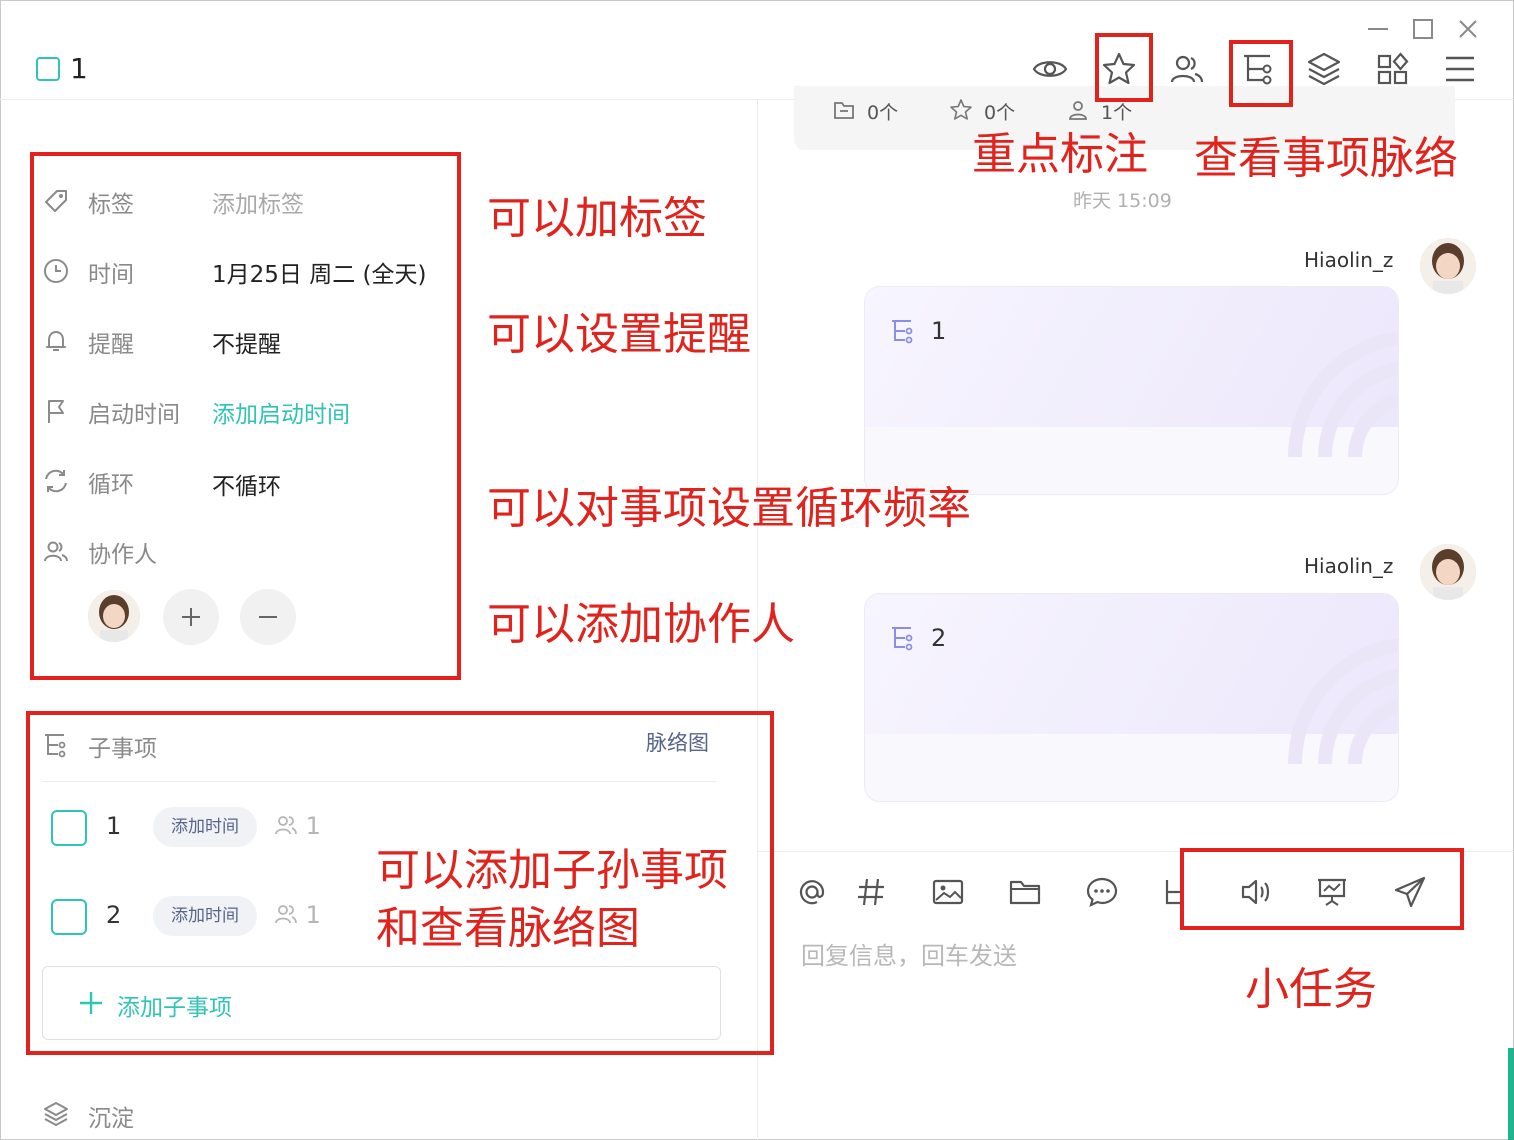 The image size is (1514, 1140). Describe the element at coordinates (1326, 158) in the screenshot. I see `annotation-context: 查看事项脉络` at that location.